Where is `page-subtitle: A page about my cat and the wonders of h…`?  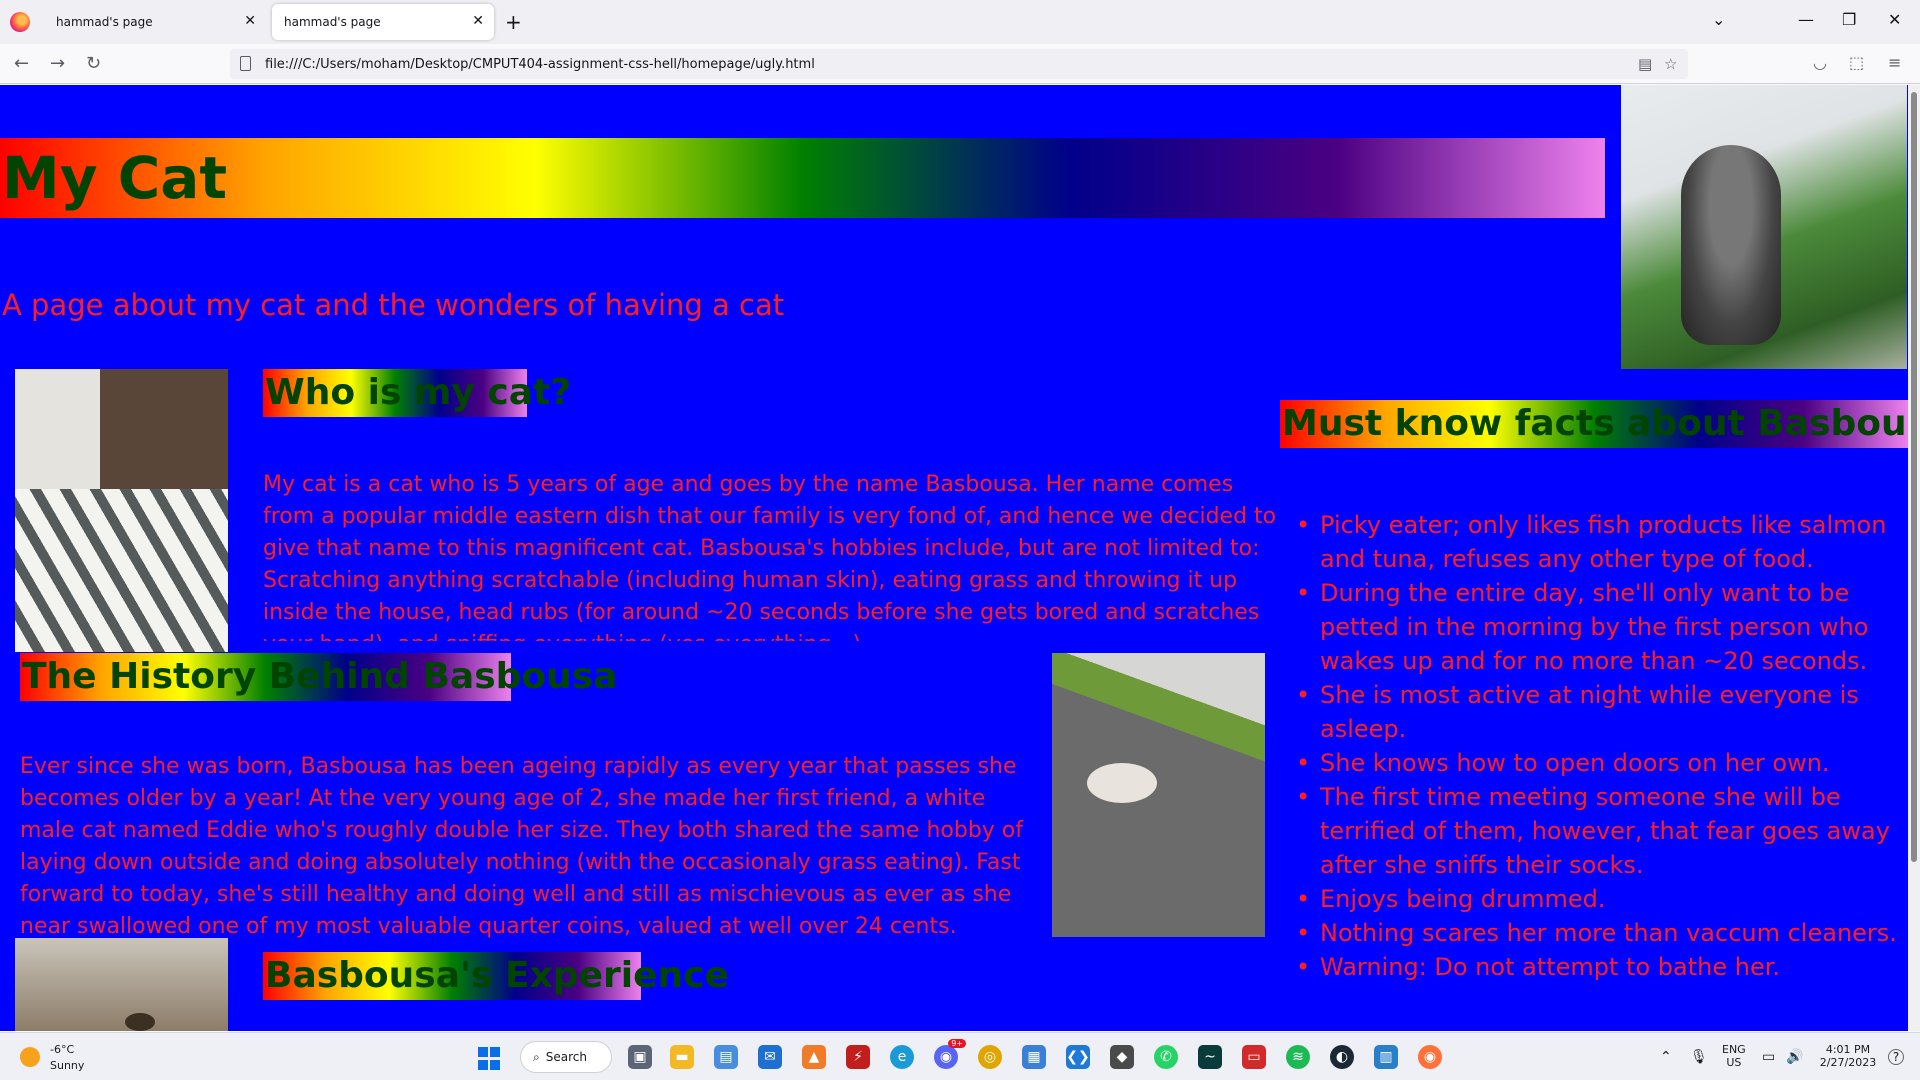
page-subtitle: A page about my cat and the wonders of h… is located at coordinates (393, 305).